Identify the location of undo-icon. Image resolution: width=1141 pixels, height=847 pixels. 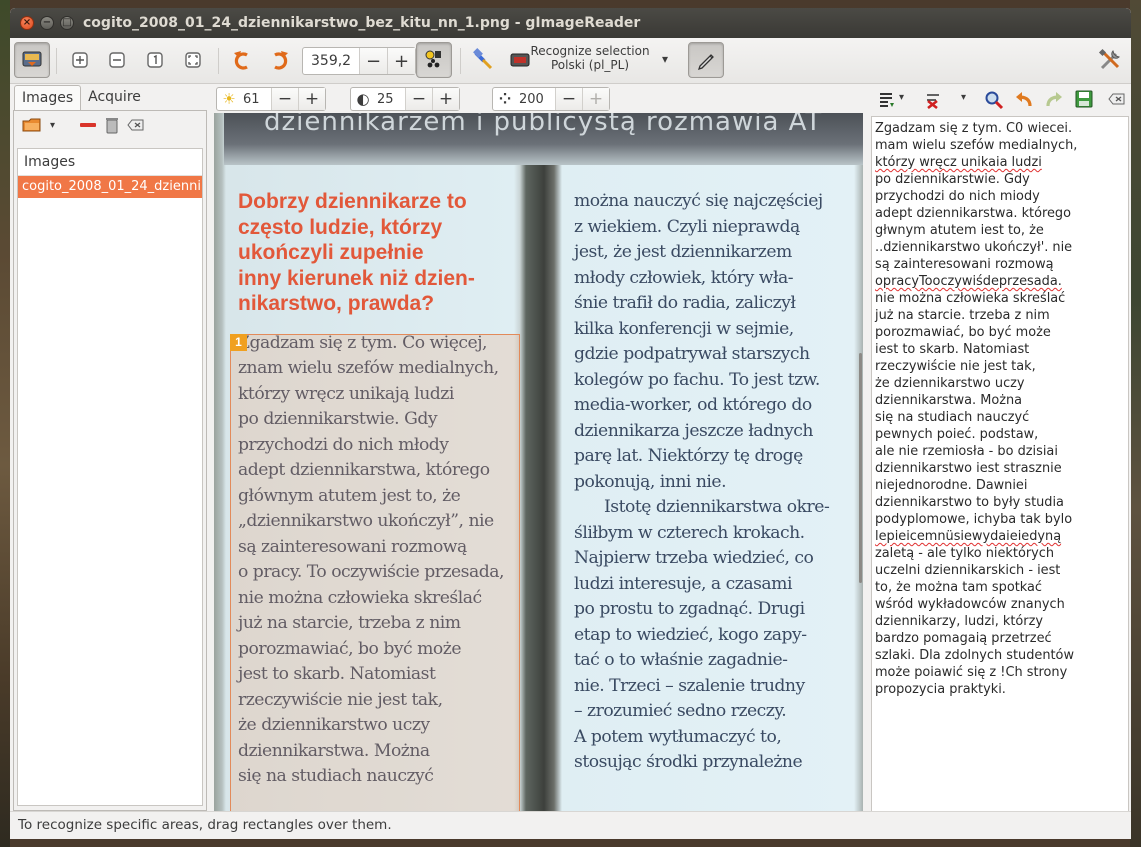
(1024, 100).